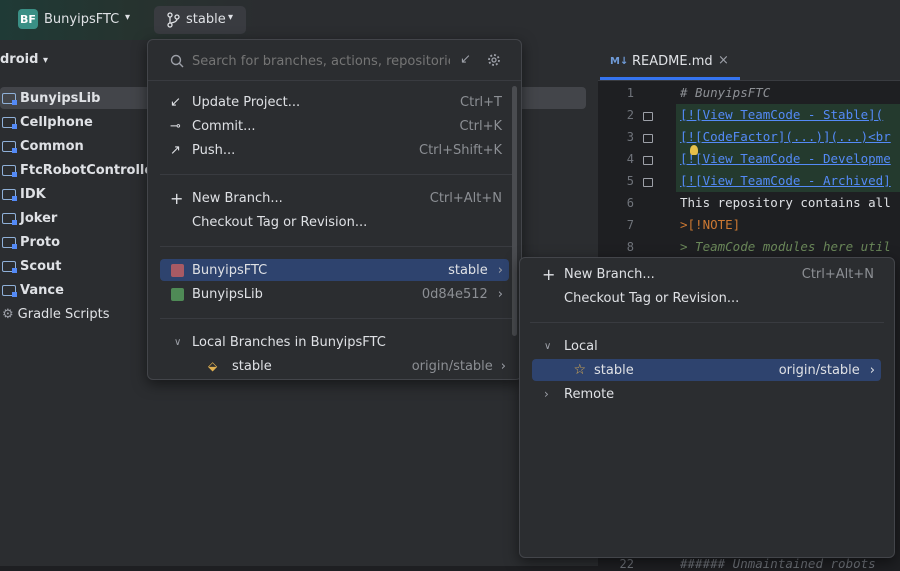  I want to click on tag-icon: ⬙, so click(213, 366).